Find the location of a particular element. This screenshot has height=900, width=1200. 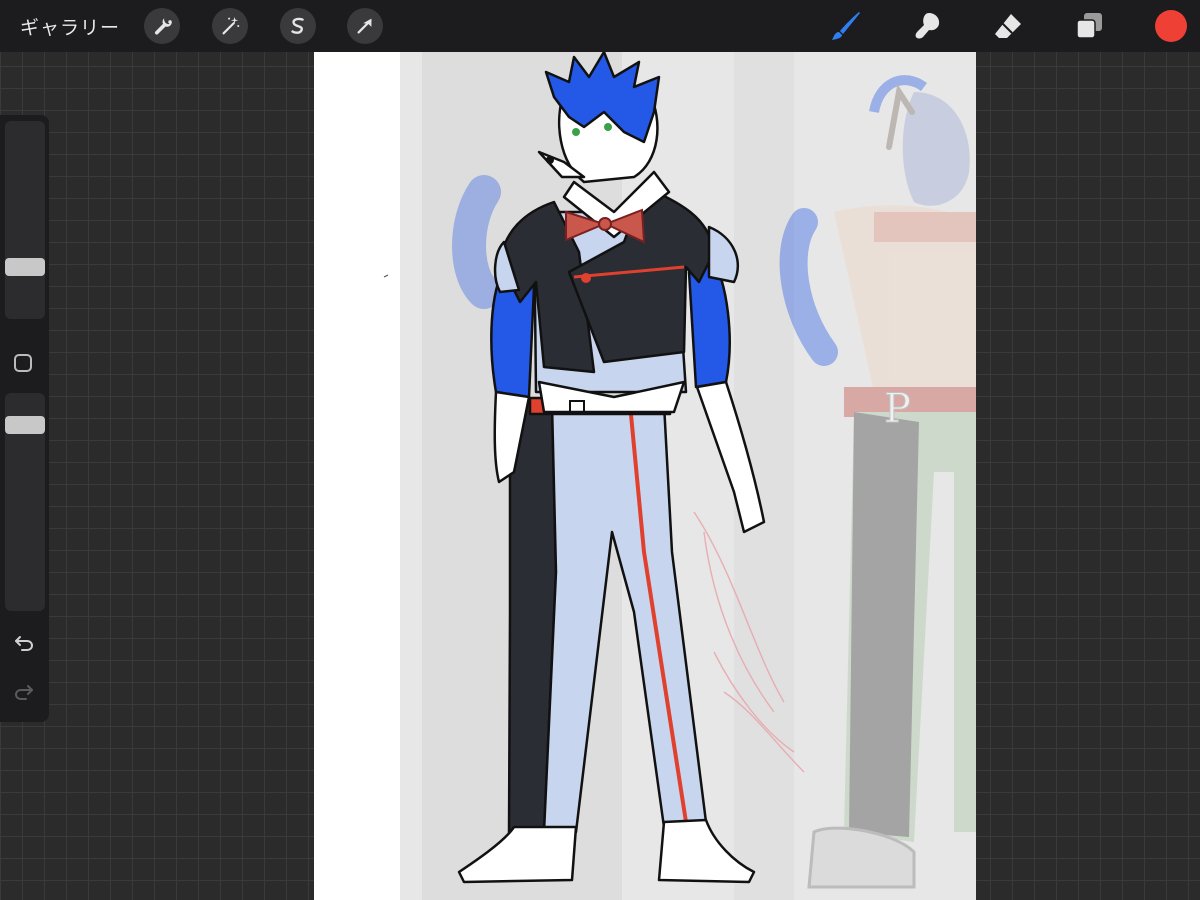

redo-icon is located at coordinates (24, 691).